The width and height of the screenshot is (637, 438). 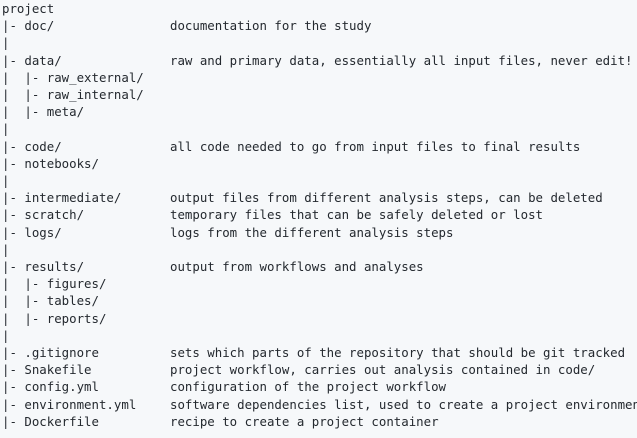 I want to click on tree-path: | |- meta/, so click(x=43, y=112).